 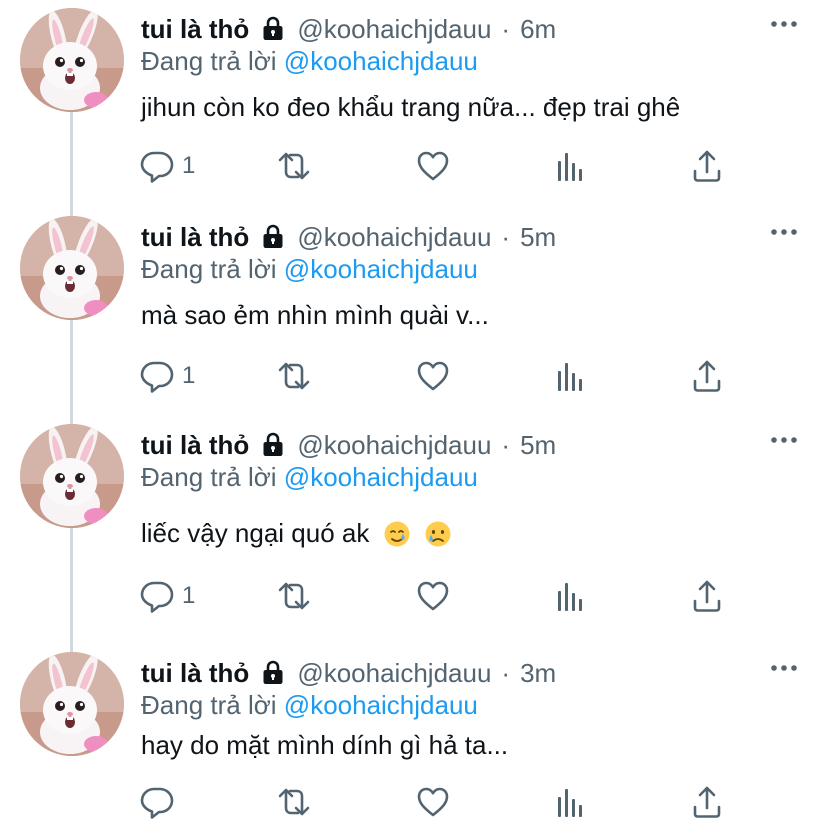 I want to click on smiling-face-with-tear-emoji, so click(x=397, y=534).